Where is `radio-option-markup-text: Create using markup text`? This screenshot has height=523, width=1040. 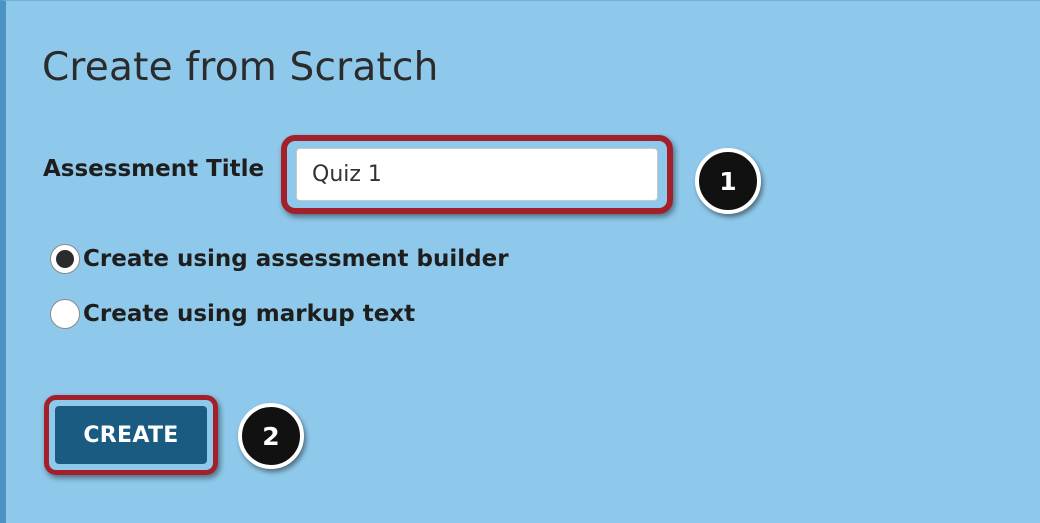
radio-option-markup-text: Create using markup text is located at coordinates (232, 314).